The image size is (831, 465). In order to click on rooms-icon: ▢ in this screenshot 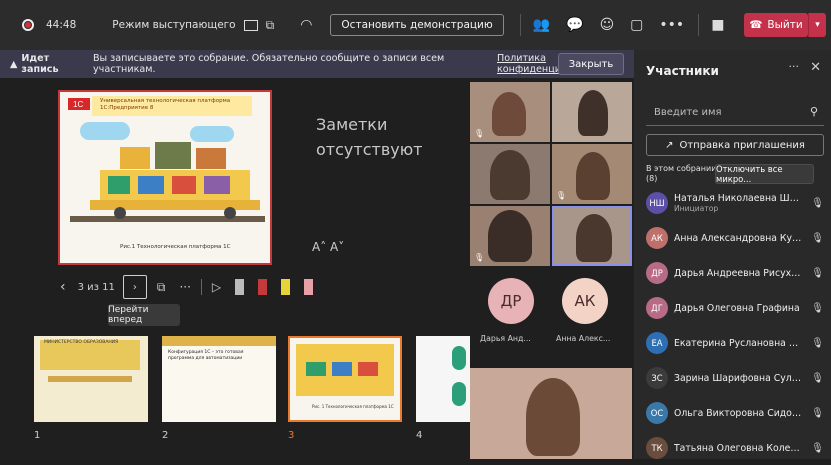, I will do `click(636, 25)`.